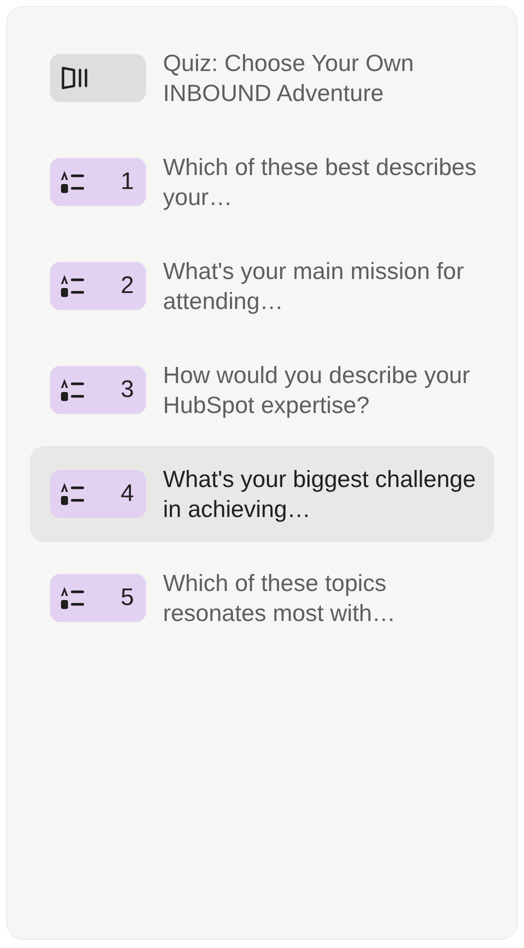 This screenshot has width=524, height=948. Describe the element at coordinates (317, 390) in the screenshot. I see `item-title: How would you describe your HubSpot expertise?` at that location.